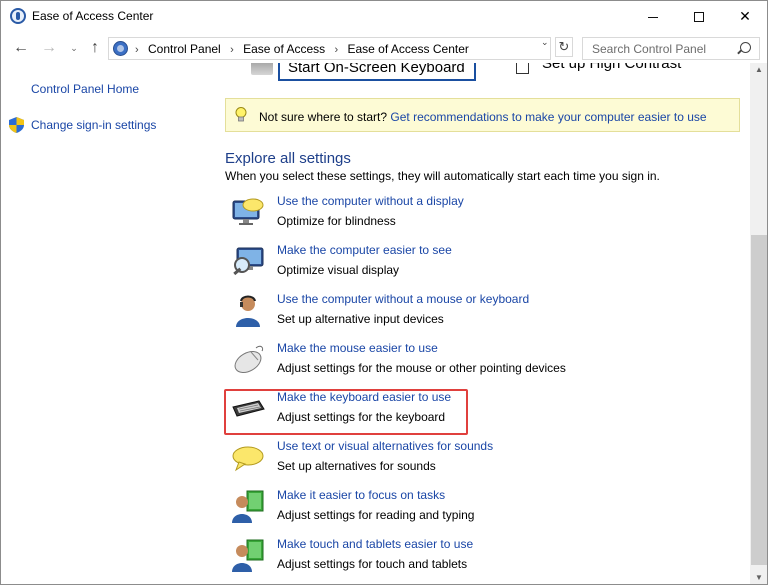 This screenshot has height=585, width=768. What do you see at coordinates (408, 49) in the screenshot?
I see `breadcrumb-ease-of-access-center: Ease of Access Center` at bounding box center [408, 49].